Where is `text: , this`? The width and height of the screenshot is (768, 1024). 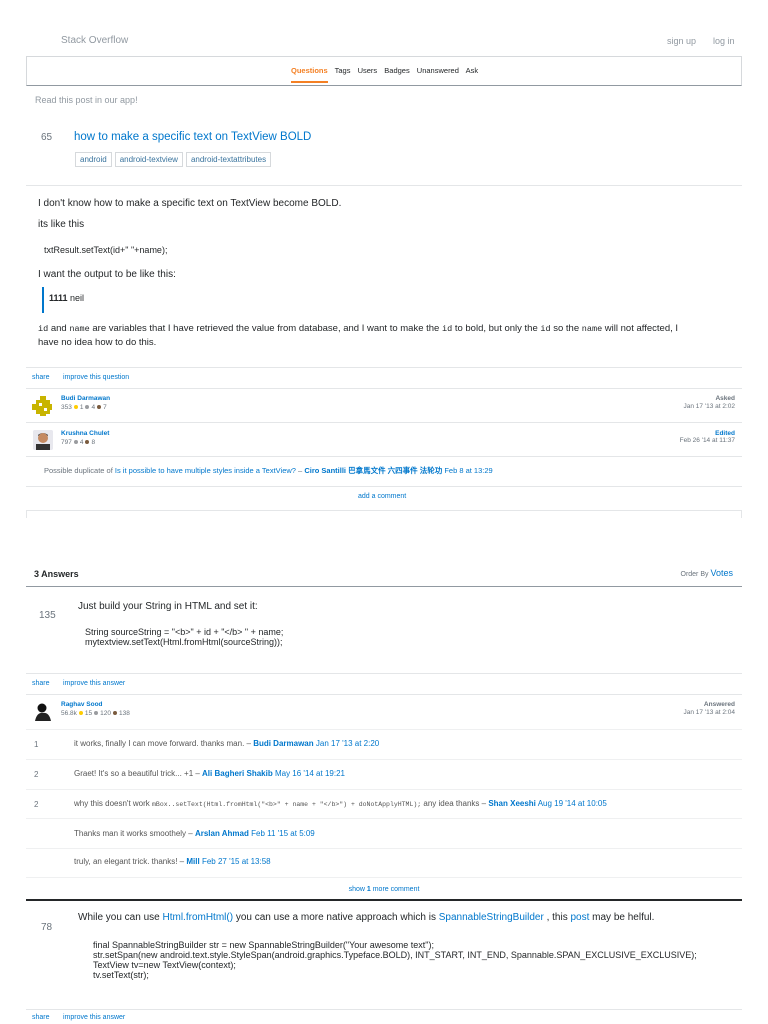
text: , this is located at coordinates (557, 917).